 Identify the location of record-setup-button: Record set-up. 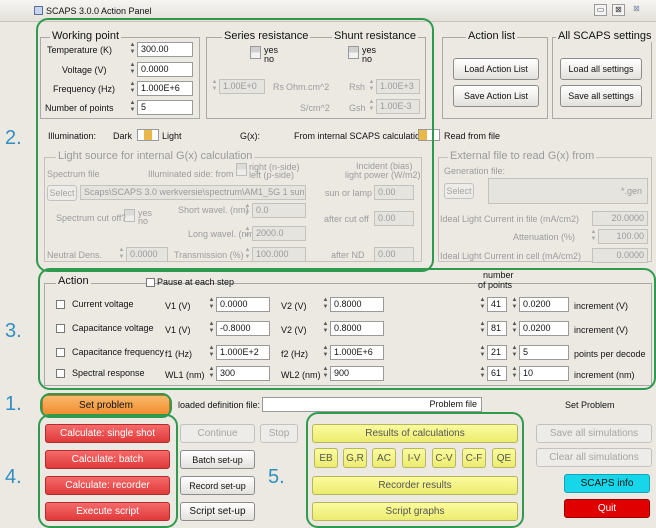
(217, 485).